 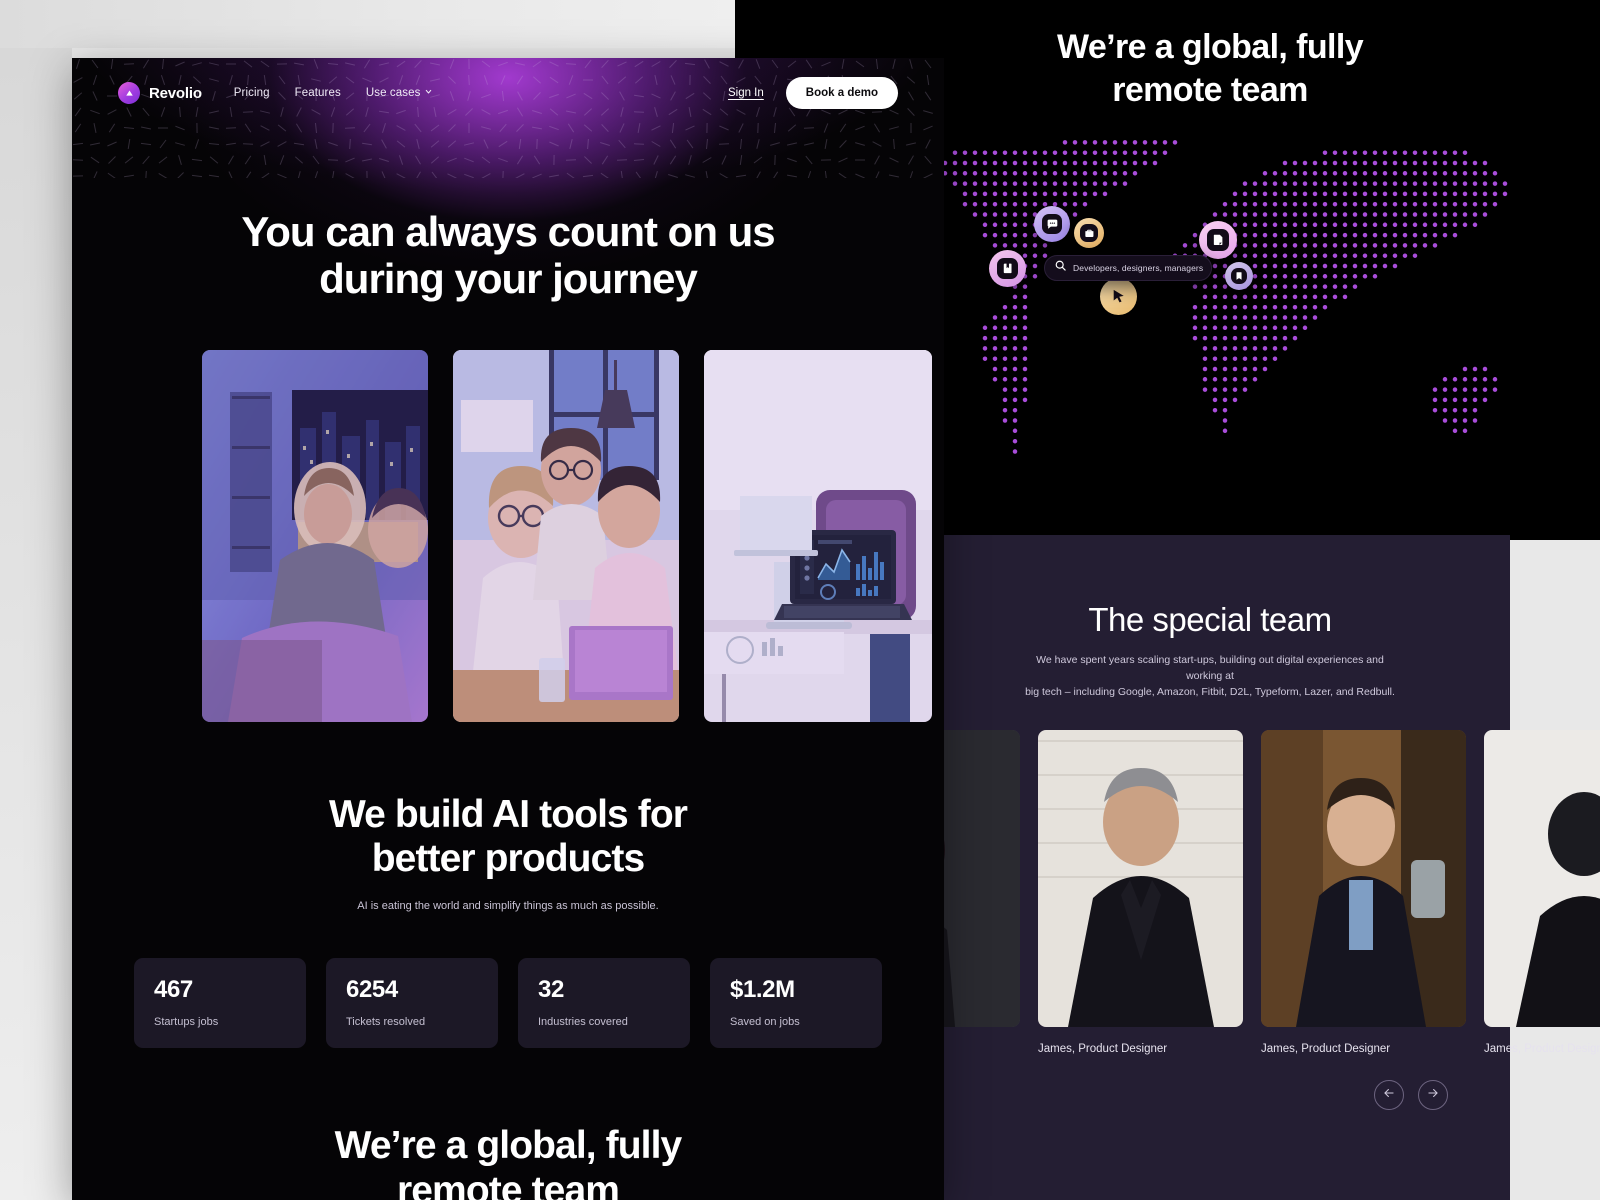 What do you see at coordinates (372, 989) in the screenshot?
I see `stat-value: 6254` at bounding box center [372, 989].